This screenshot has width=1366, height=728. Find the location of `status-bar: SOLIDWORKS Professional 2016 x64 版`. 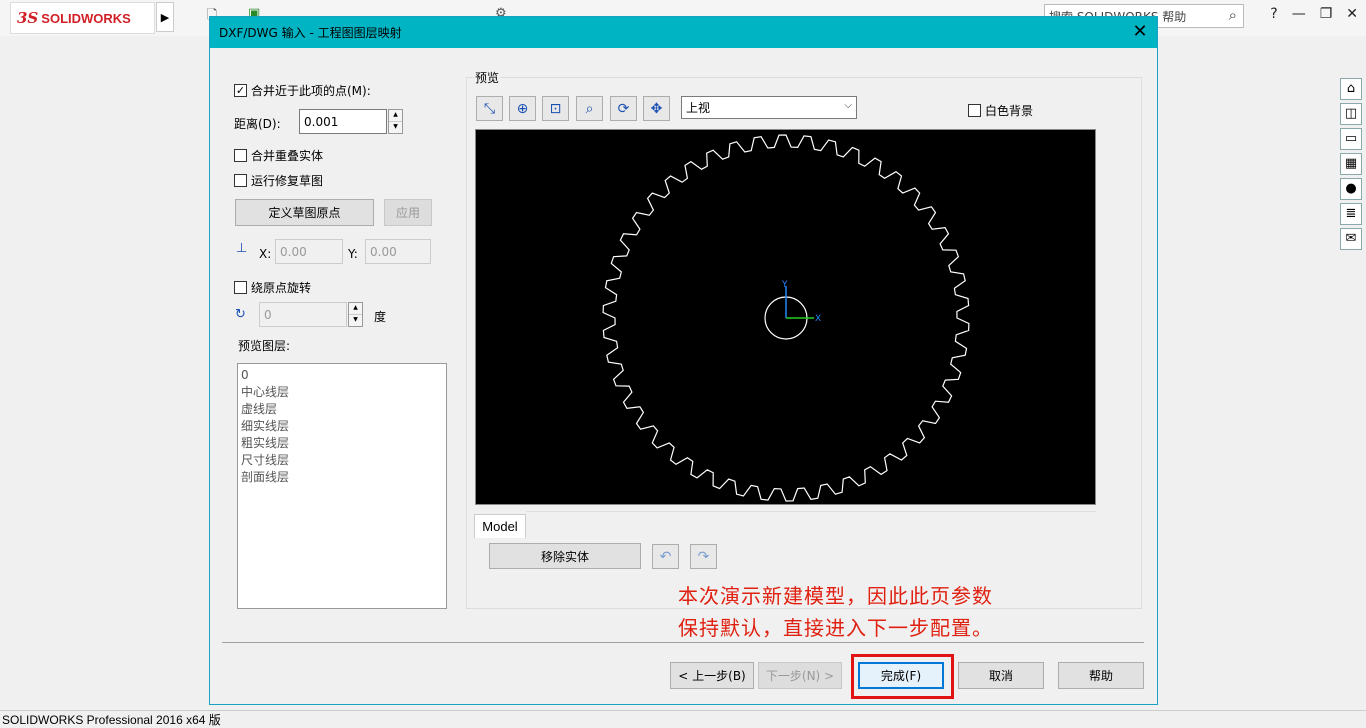

status-bar: SOLIDWORKS Professional 2016 x64 版 is located at coordinates (683, 719).